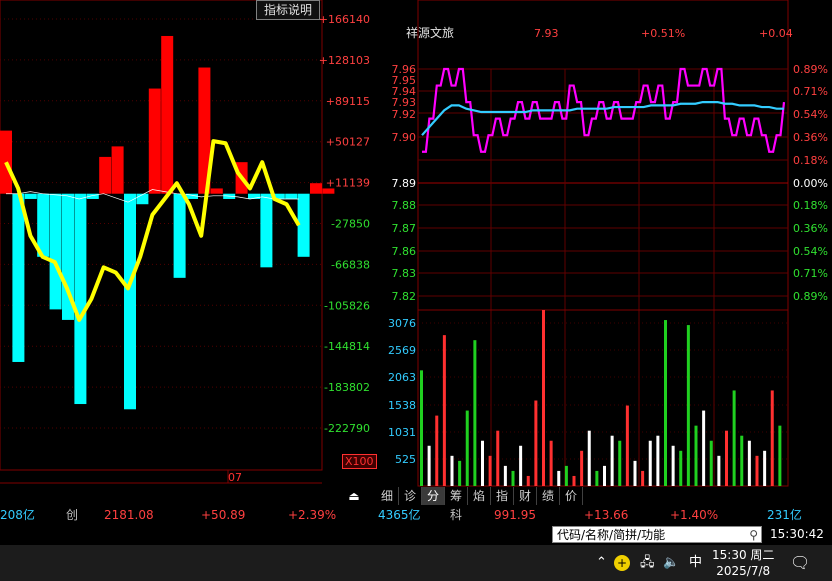  What do you see at coordinates (402, 432) in the screenshot?
I see `volume-axis-label: 1031` at bounding box center [402, 432].